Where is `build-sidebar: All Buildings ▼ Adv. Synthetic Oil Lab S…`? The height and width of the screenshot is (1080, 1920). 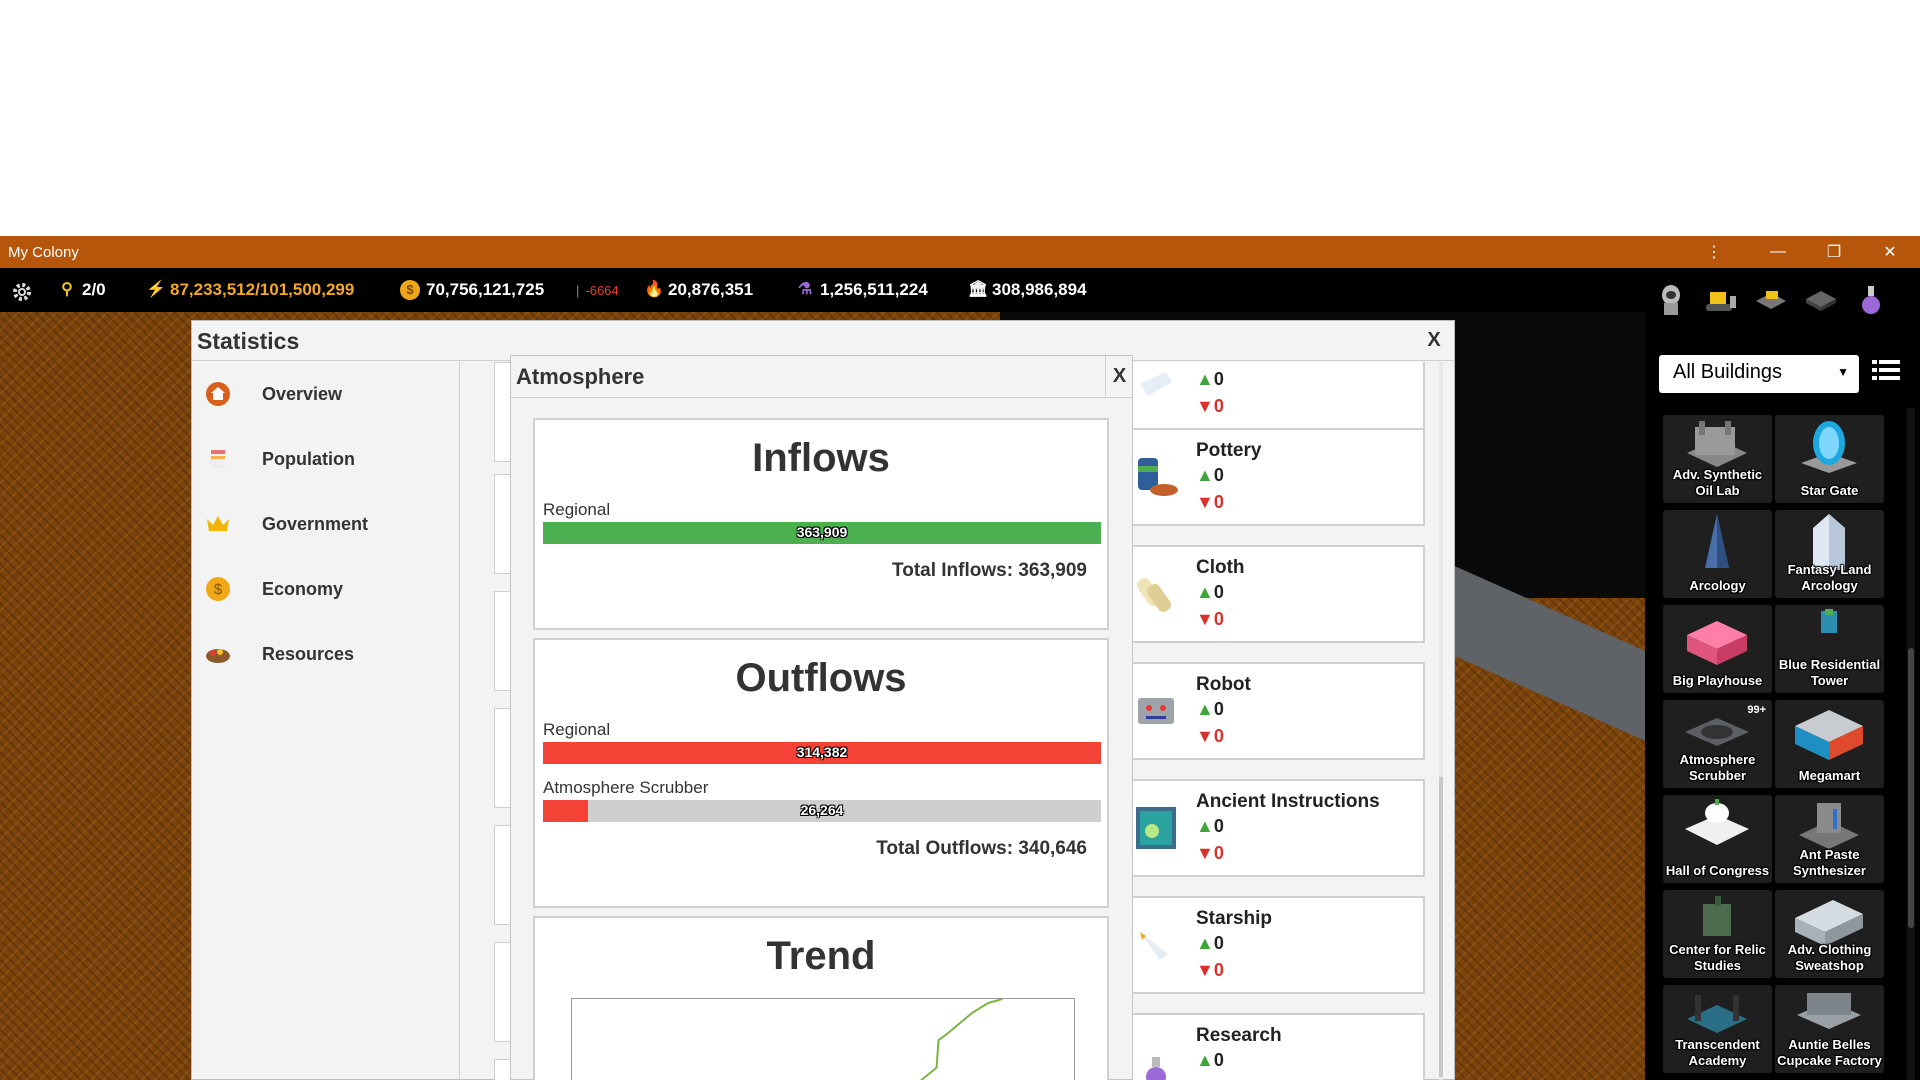
build-sidebar: All Buildings ▼ Adv. Synthetic Oil Lab S… is located at coordinates (1782, 674).